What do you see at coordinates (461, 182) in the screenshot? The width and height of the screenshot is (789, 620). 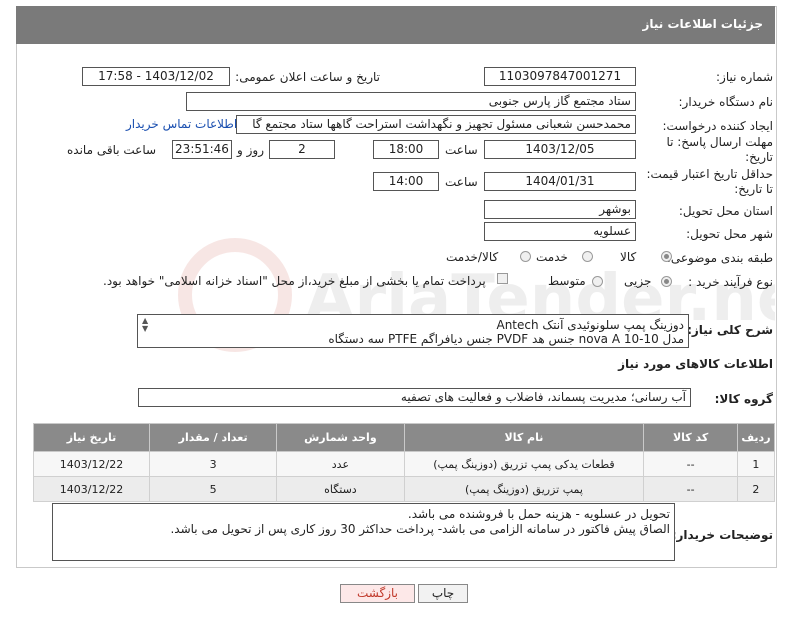 I see `price-validity-time-label: ساعت` at bounding box center [461, 182].